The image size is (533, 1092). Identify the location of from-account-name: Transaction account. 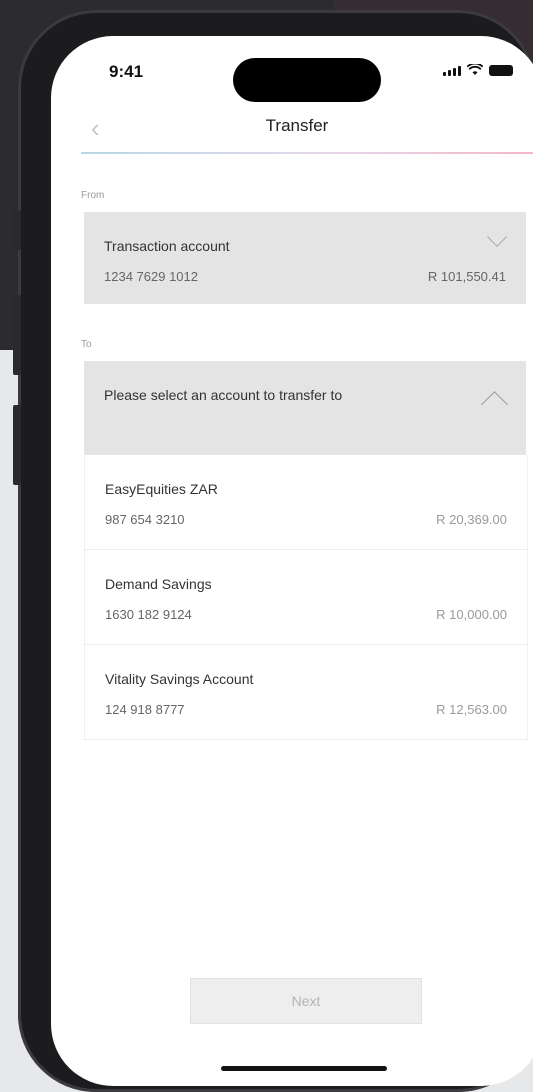
(167, 246).